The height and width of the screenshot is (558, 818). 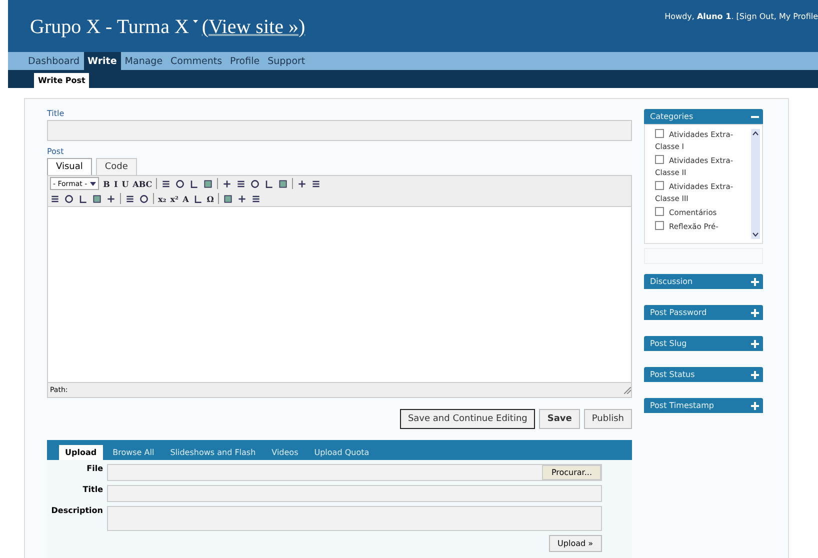 What do you see at coordinates (671, 281) in the screenshot?
I see `box-title: Discussion` at bounding box center [671, 281].